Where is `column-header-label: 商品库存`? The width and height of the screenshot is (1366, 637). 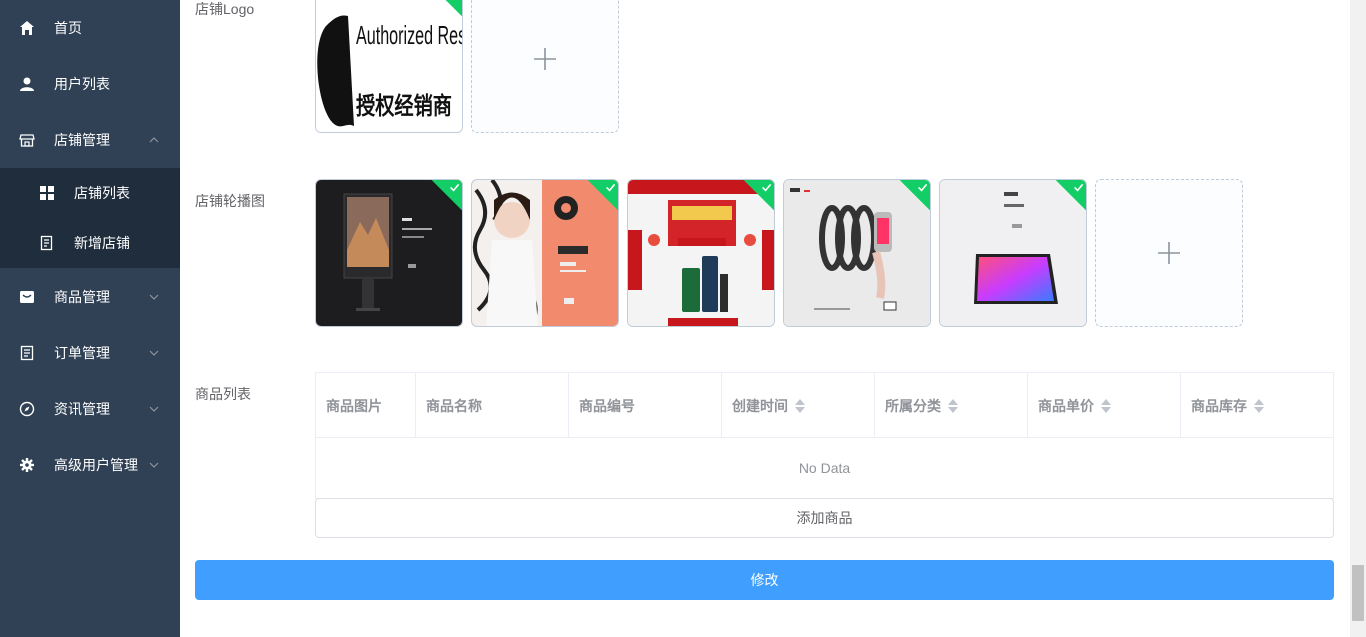 column-header-label: 商品库存 is located at coordinates (1219, 405).